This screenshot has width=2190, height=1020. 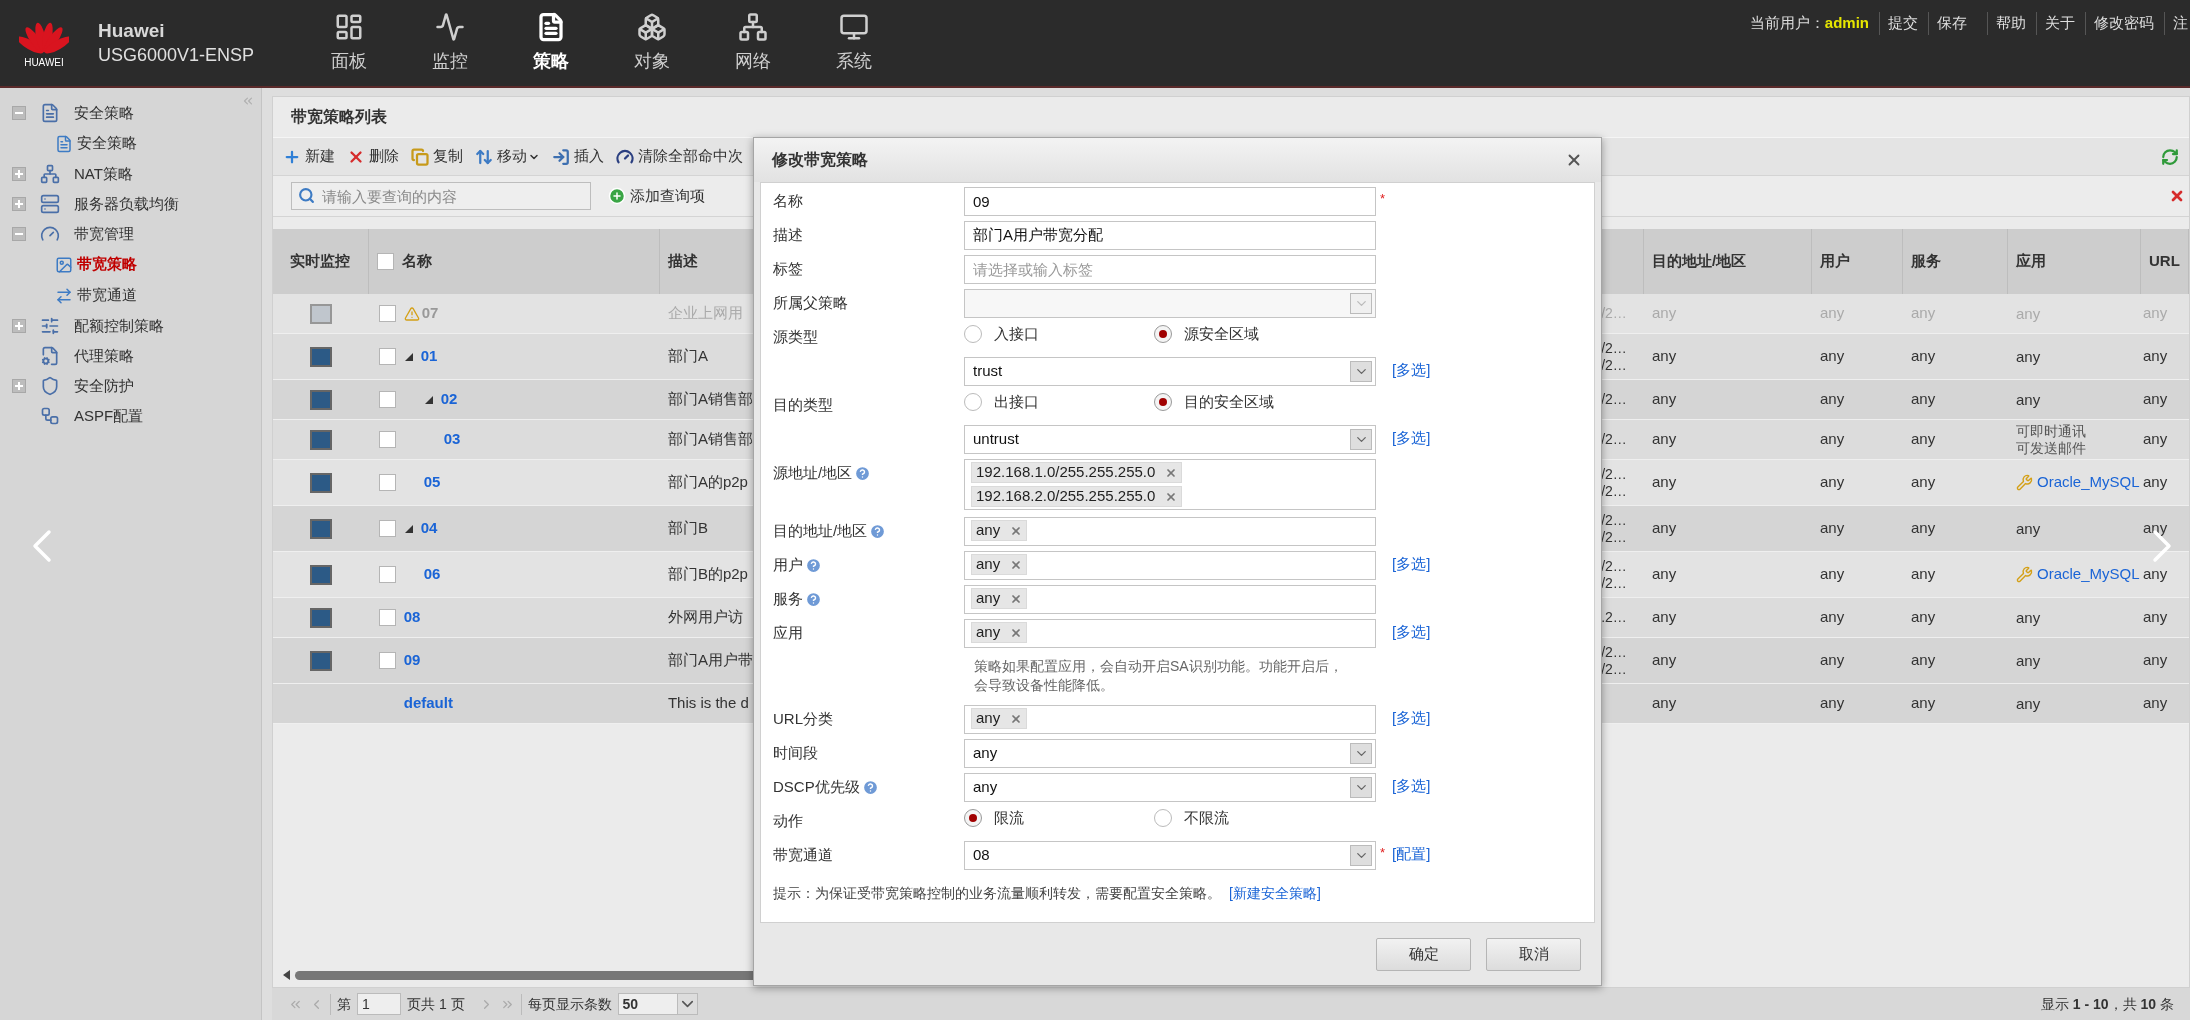 I want to click on record-summary: 显示 1 - 10，共 10 条, so click(x=2107, y=1004).